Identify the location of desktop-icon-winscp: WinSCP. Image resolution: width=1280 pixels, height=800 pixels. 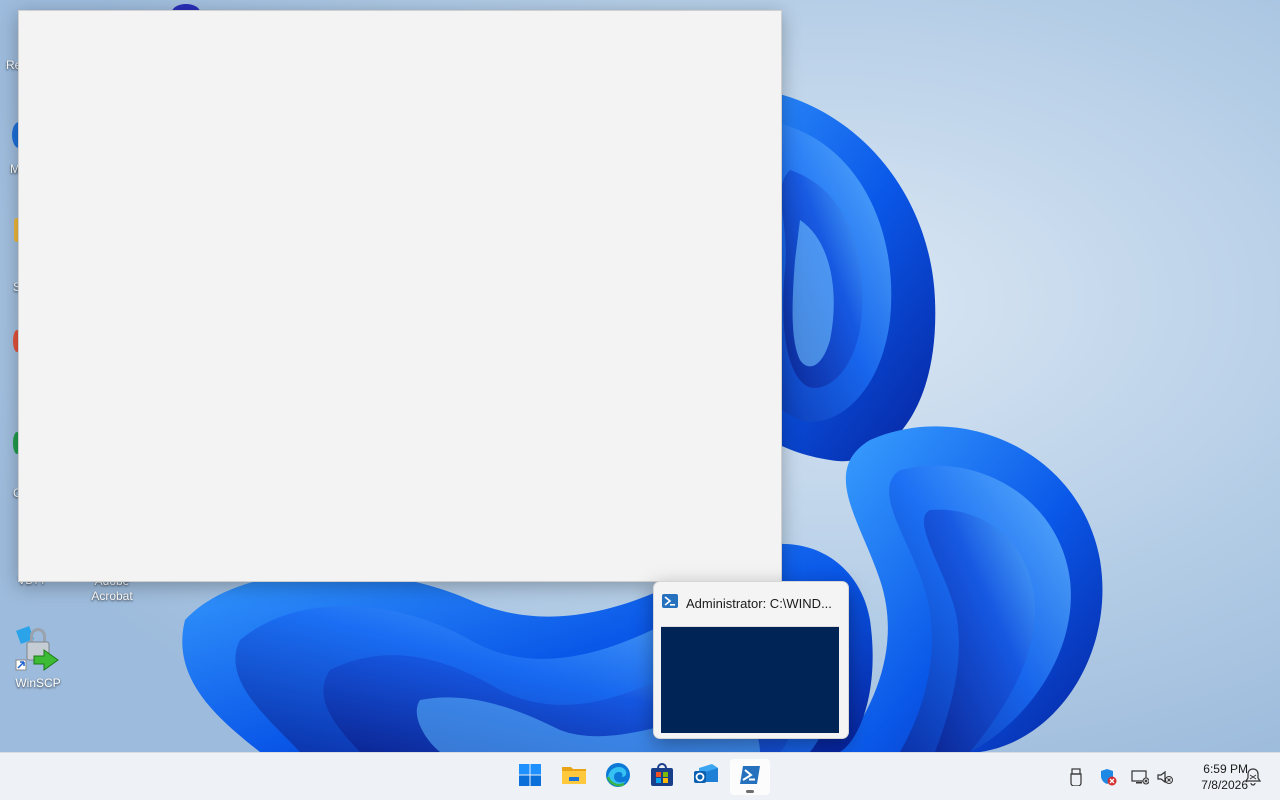
(38, 658).